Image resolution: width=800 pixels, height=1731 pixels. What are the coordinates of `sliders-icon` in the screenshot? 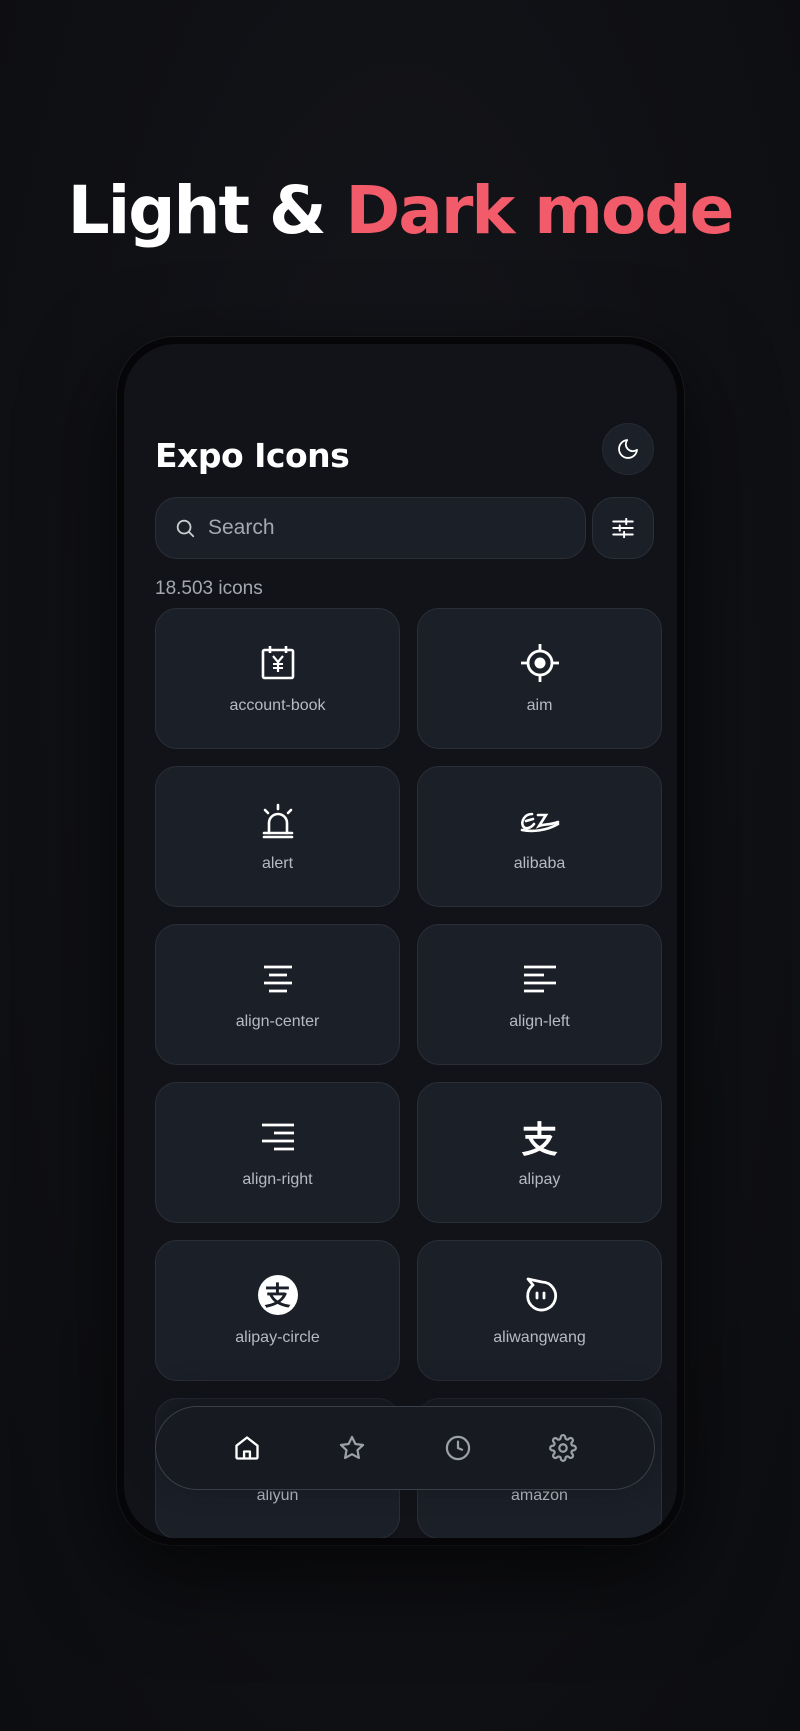 It's located at (623, 528).